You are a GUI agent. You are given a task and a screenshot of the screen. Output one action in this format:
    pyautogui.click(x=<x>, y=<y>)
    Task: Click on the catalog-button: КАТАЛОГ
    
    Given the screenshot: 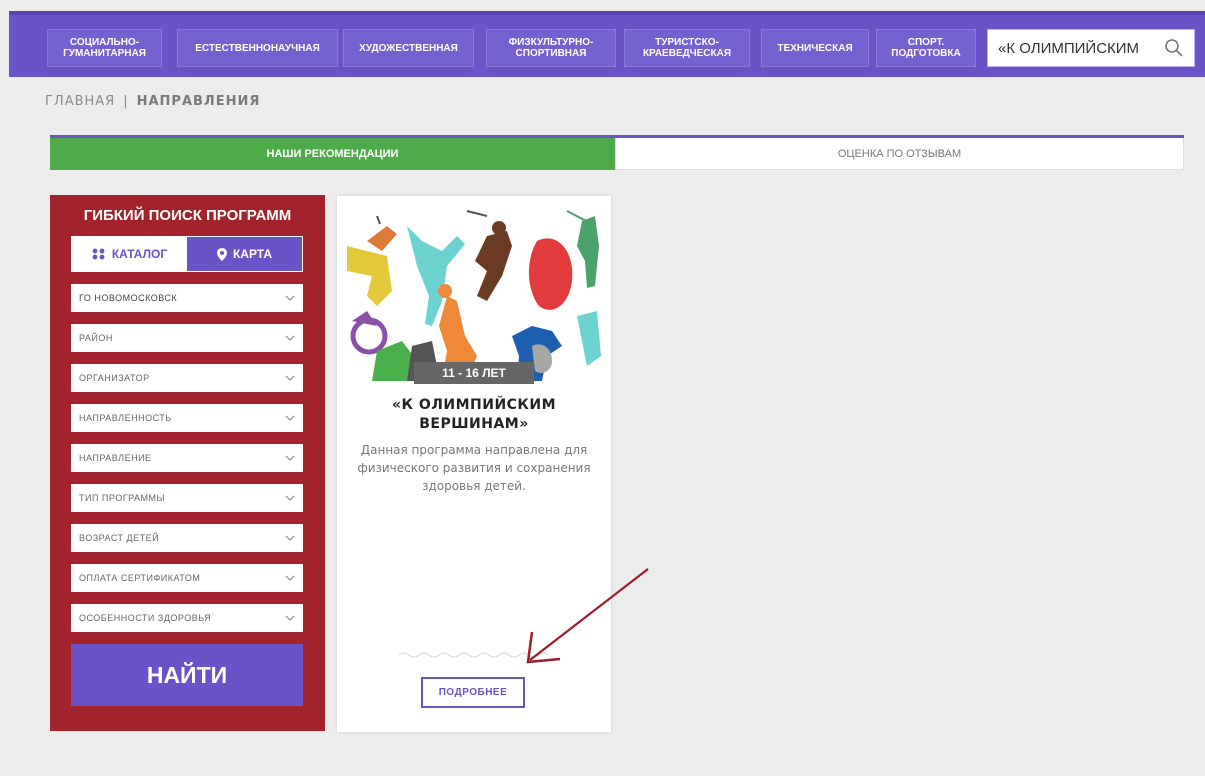 What is the action you would take?
    pyautogui.click(x=129, y=254)
    